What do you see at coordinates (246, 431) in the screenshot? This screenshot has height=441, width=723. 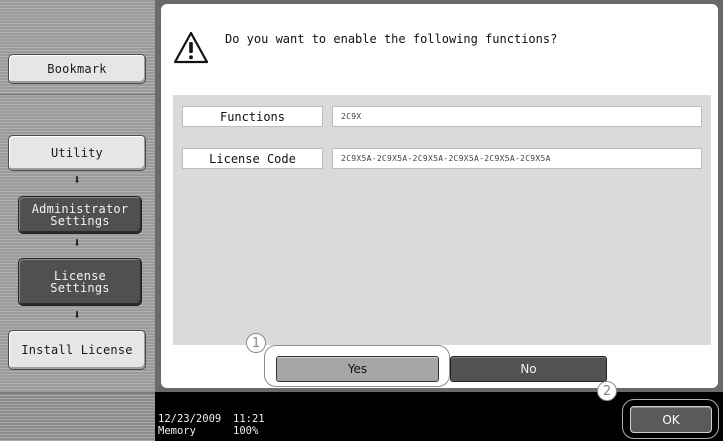 I see `memory-value: 100%` at bounding box center [246, 431].